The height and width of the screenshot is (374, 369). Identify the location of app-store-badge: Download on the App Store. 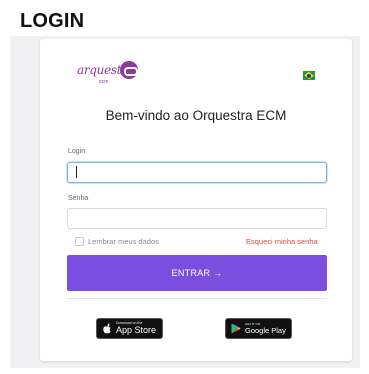
(129, 328).